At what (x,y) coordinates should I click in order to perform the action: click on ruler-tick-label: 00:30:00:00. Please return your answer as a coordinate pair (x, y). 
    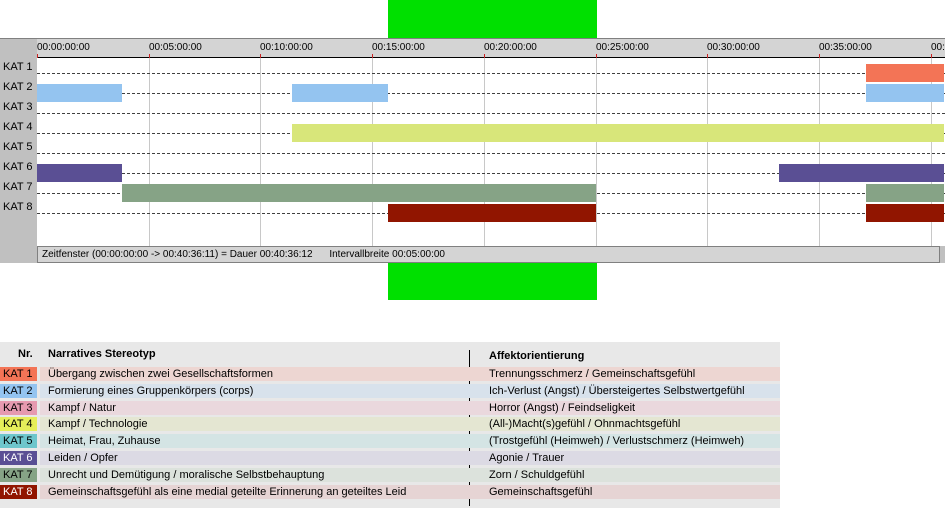
    Looking at the image, I should click on (733, 47).